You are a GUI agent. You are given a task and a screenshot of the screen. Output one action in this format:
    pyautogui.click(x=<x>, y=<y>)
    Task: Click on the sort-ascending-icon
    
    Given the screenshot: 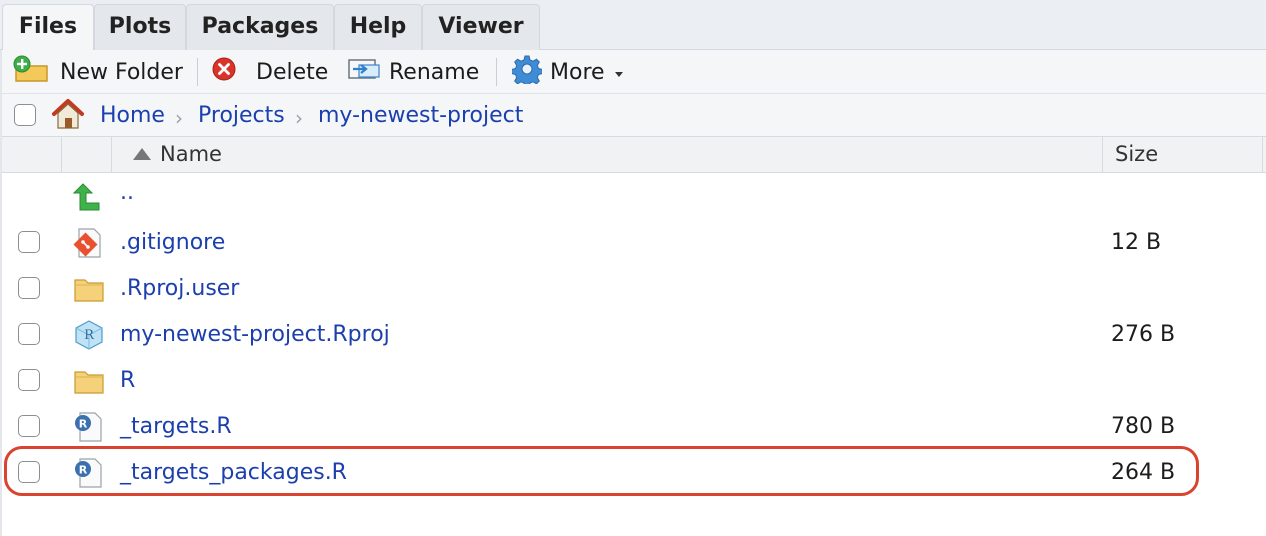 What is the action you would take?
    pyautogui.click(x=142, y=156)
    